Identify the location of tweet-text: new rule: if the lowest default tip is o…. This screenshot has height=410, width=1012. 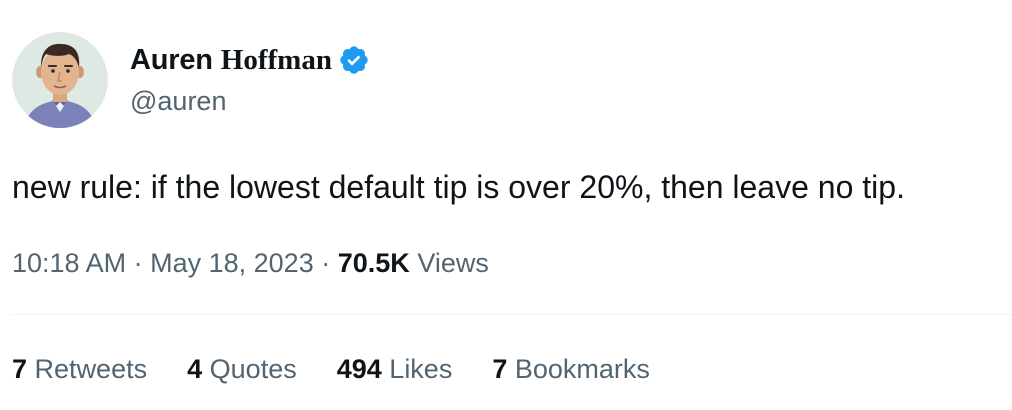
(458, 187).